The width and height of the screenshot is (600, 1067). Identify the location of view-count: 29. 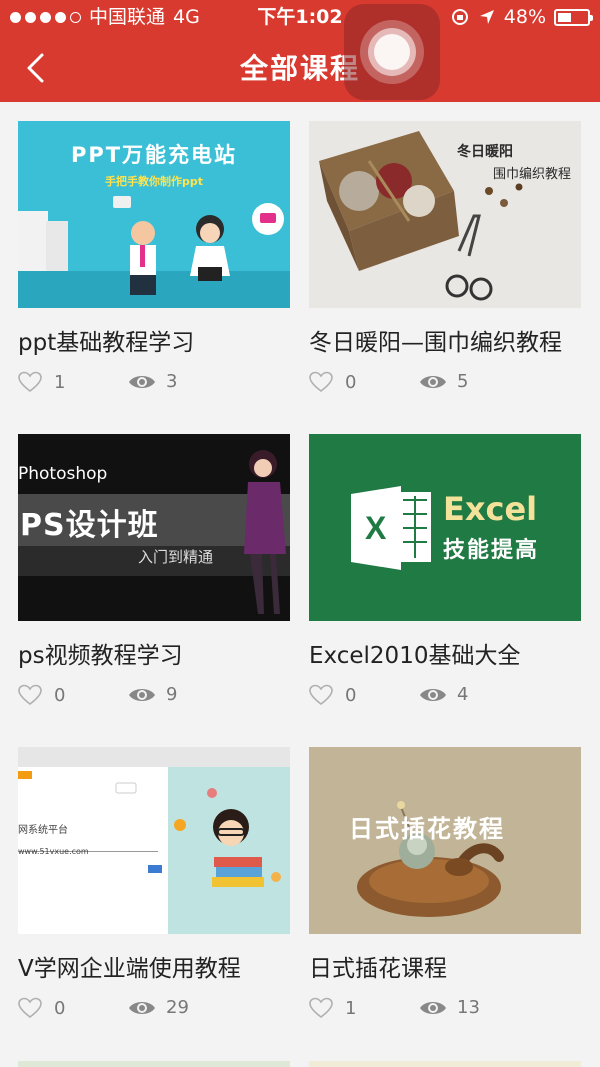
(177, 1007).